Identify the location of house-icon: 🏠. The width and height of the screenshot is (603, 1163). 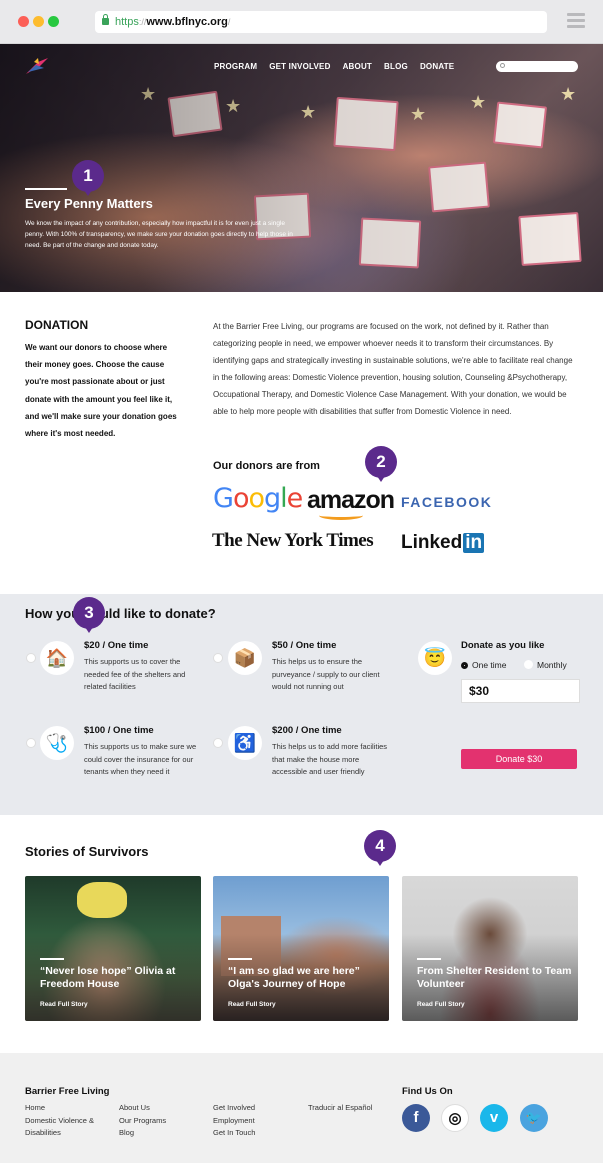
(57, 658).